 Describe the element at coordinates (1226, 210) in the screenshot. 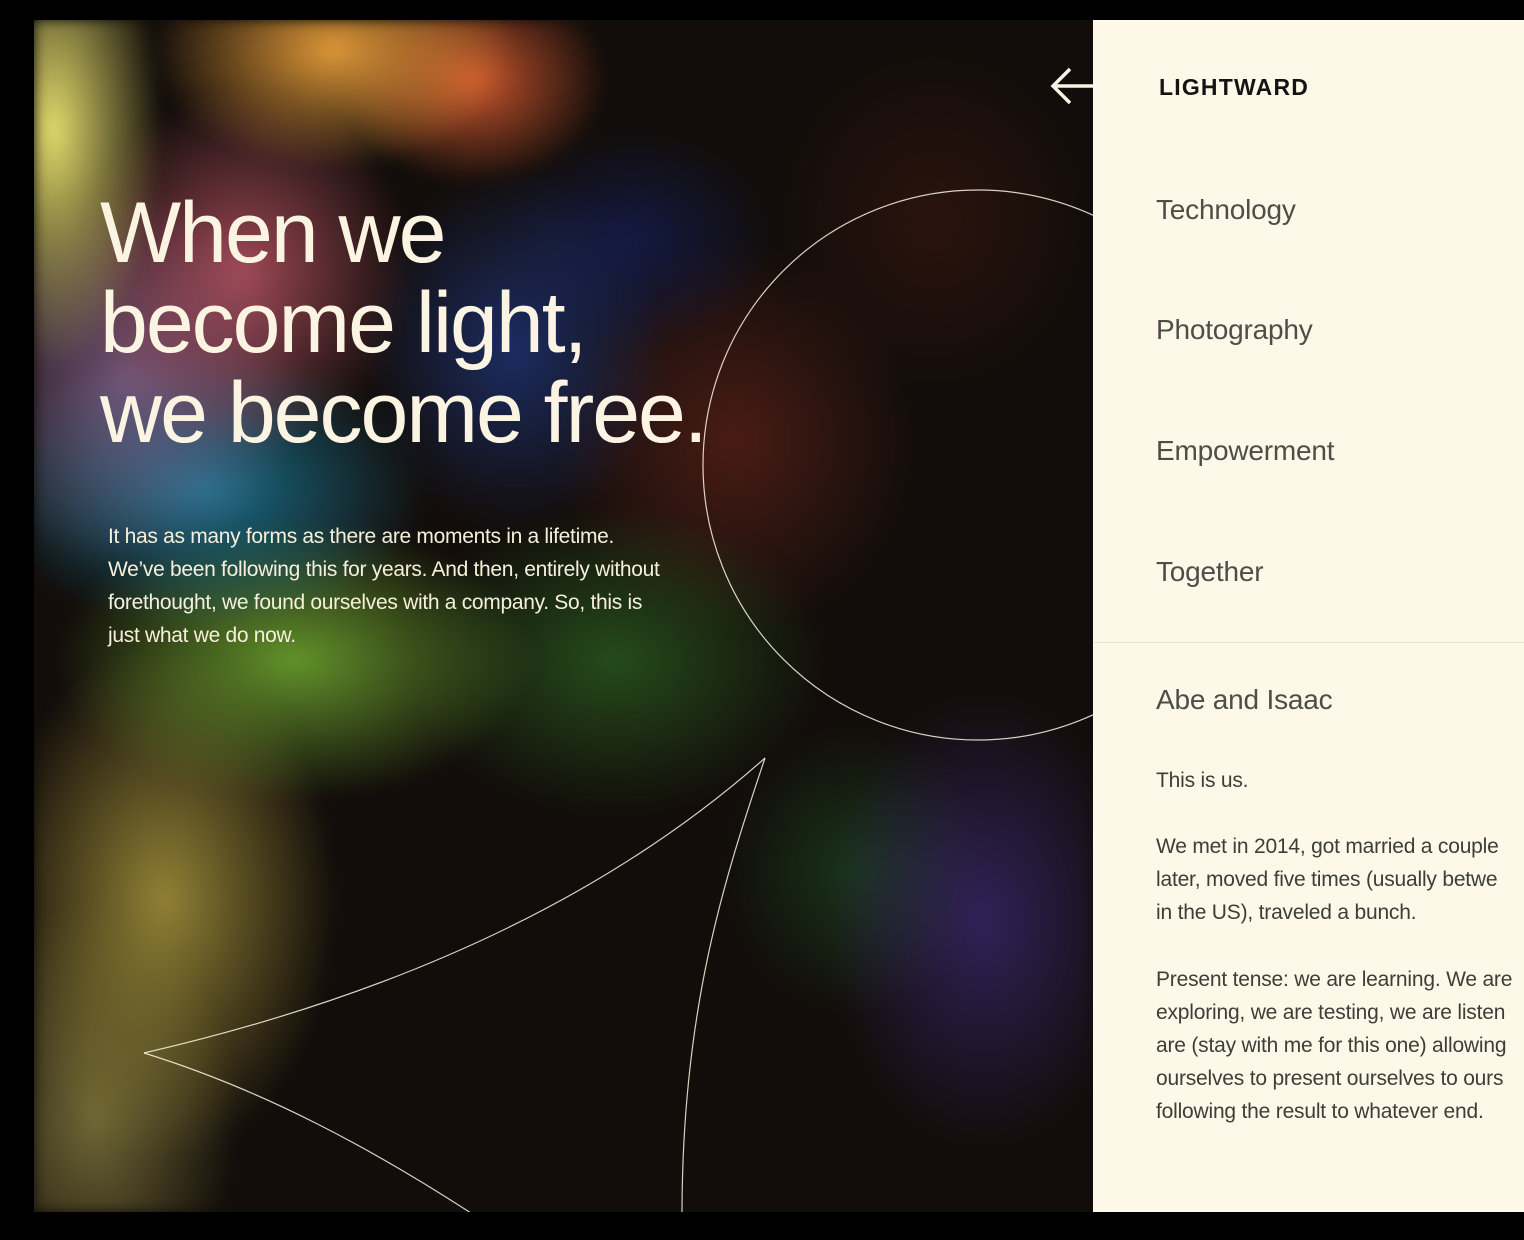

I see `nav-item-technology: Technology` at that location.